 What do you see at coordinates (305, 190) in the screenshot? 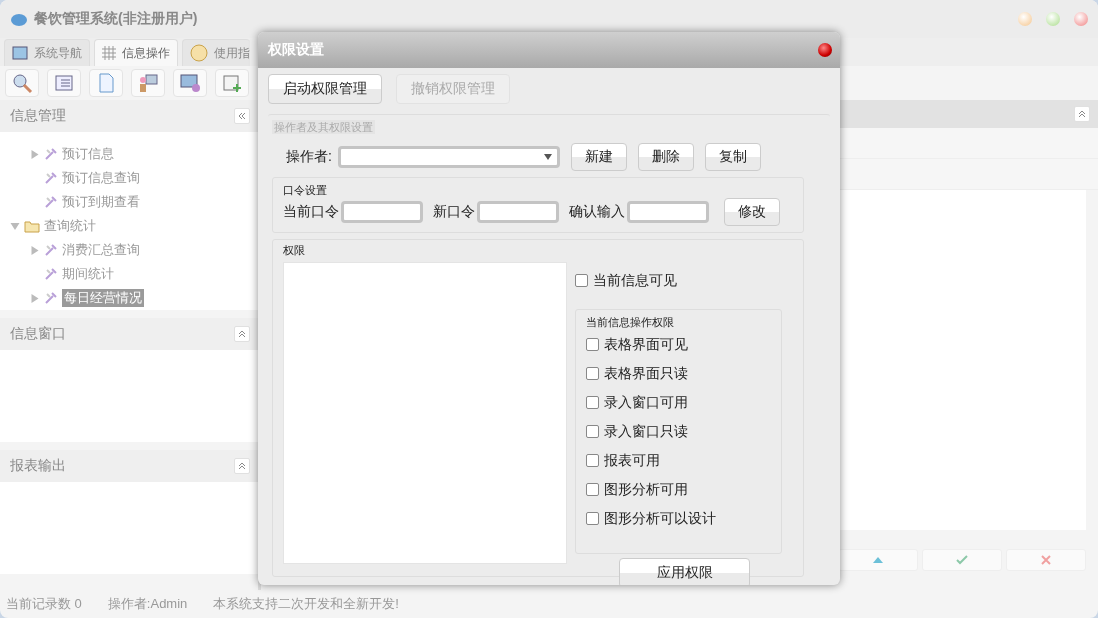
I see `group-title: 口令设置` at bounding box center [305, 190].